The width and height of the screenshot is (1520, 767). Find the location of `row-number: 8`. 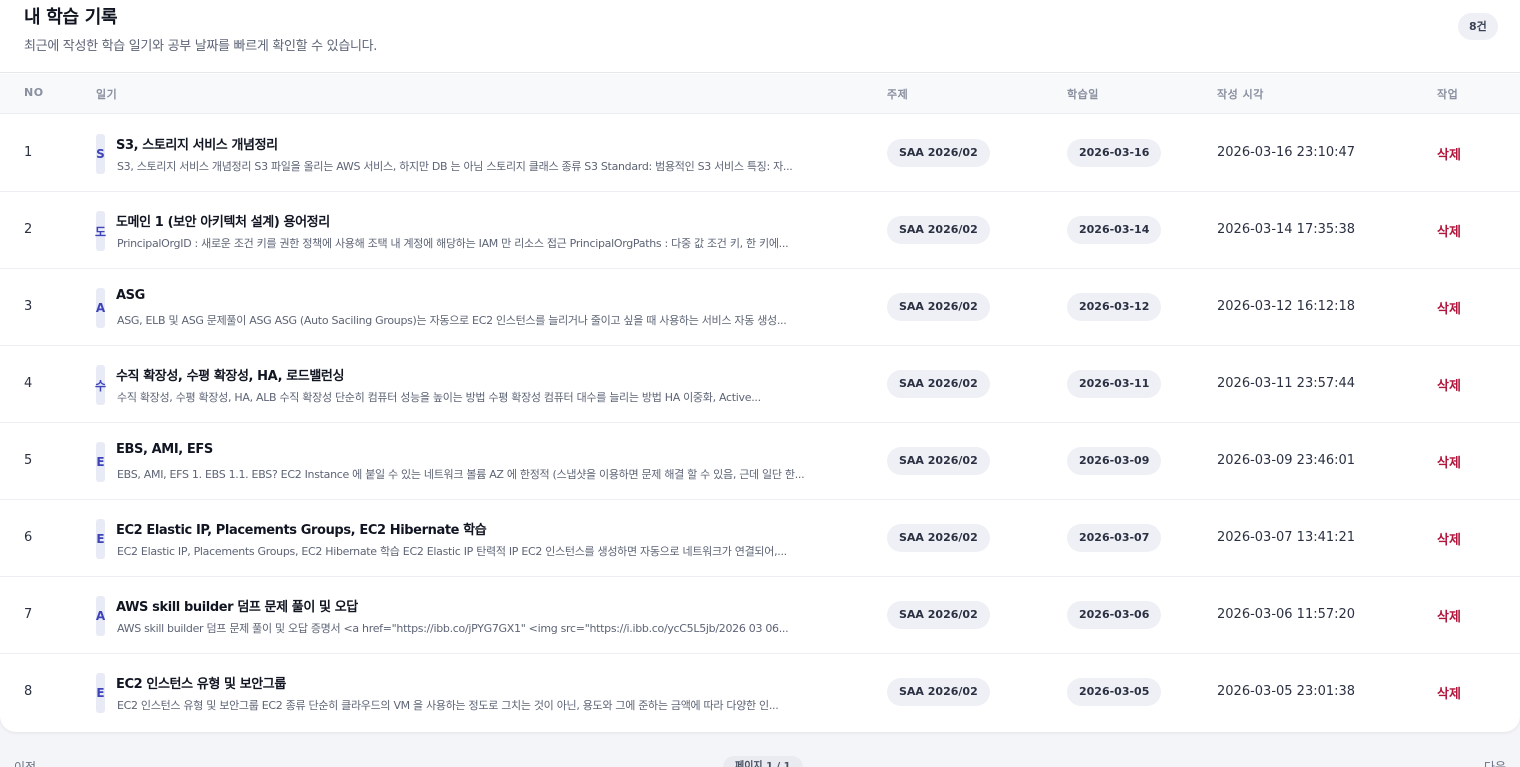

row-number: 8 is located at coordinates (28, 691).